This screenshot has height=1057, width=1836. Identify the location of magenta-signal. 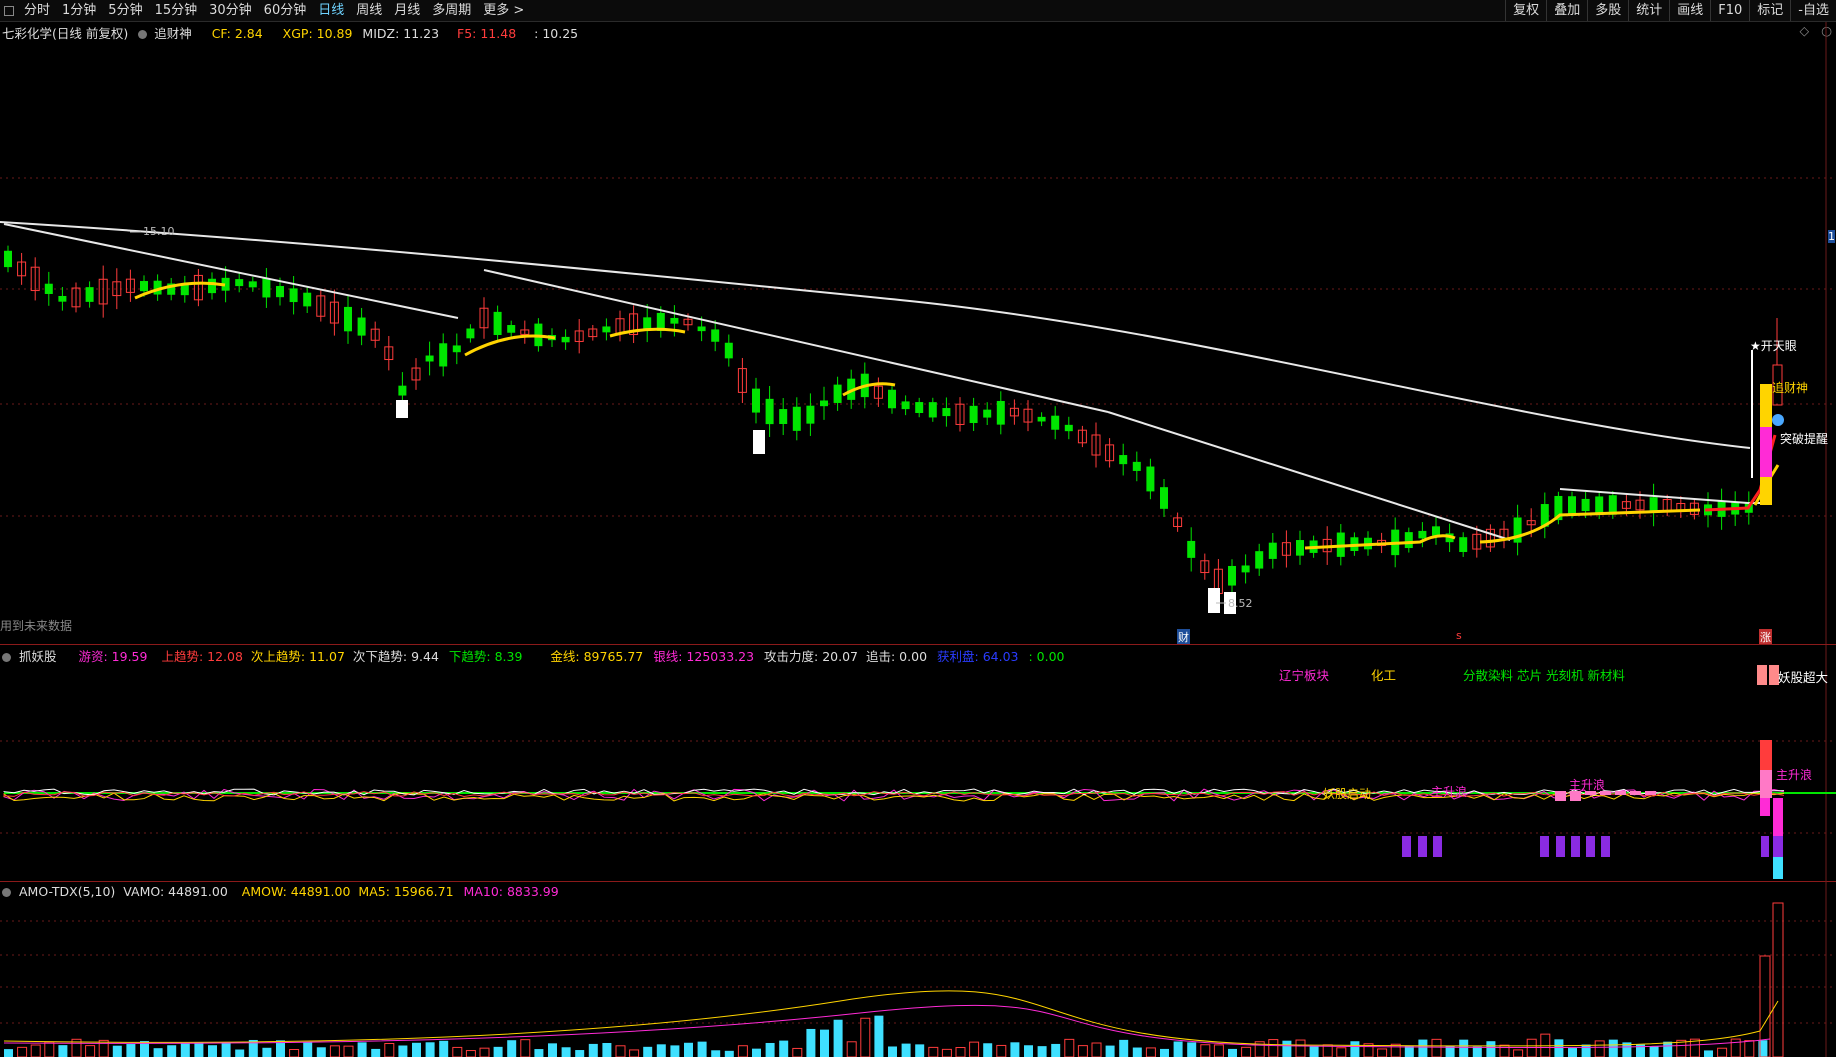
(1778, 817).